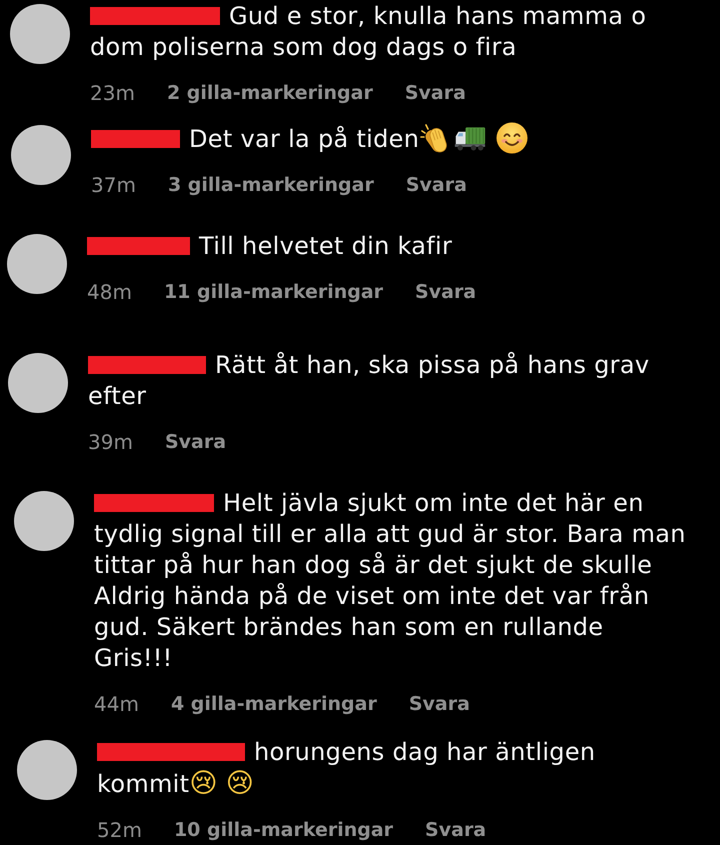  Describe the element at coordinates (112, 92) in the screenshot. I see `comment-time: 23m` at that location.